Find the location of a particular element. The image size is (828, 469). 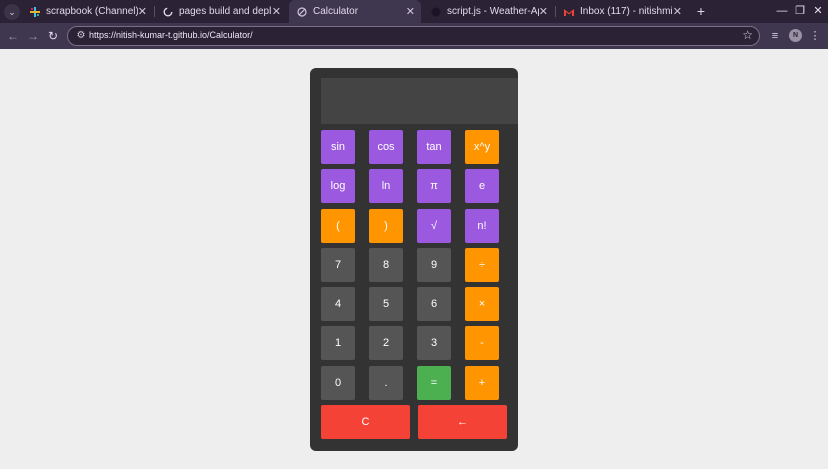

tab-title: script.js - Weather-App [ is located at coordinates (493, 11).